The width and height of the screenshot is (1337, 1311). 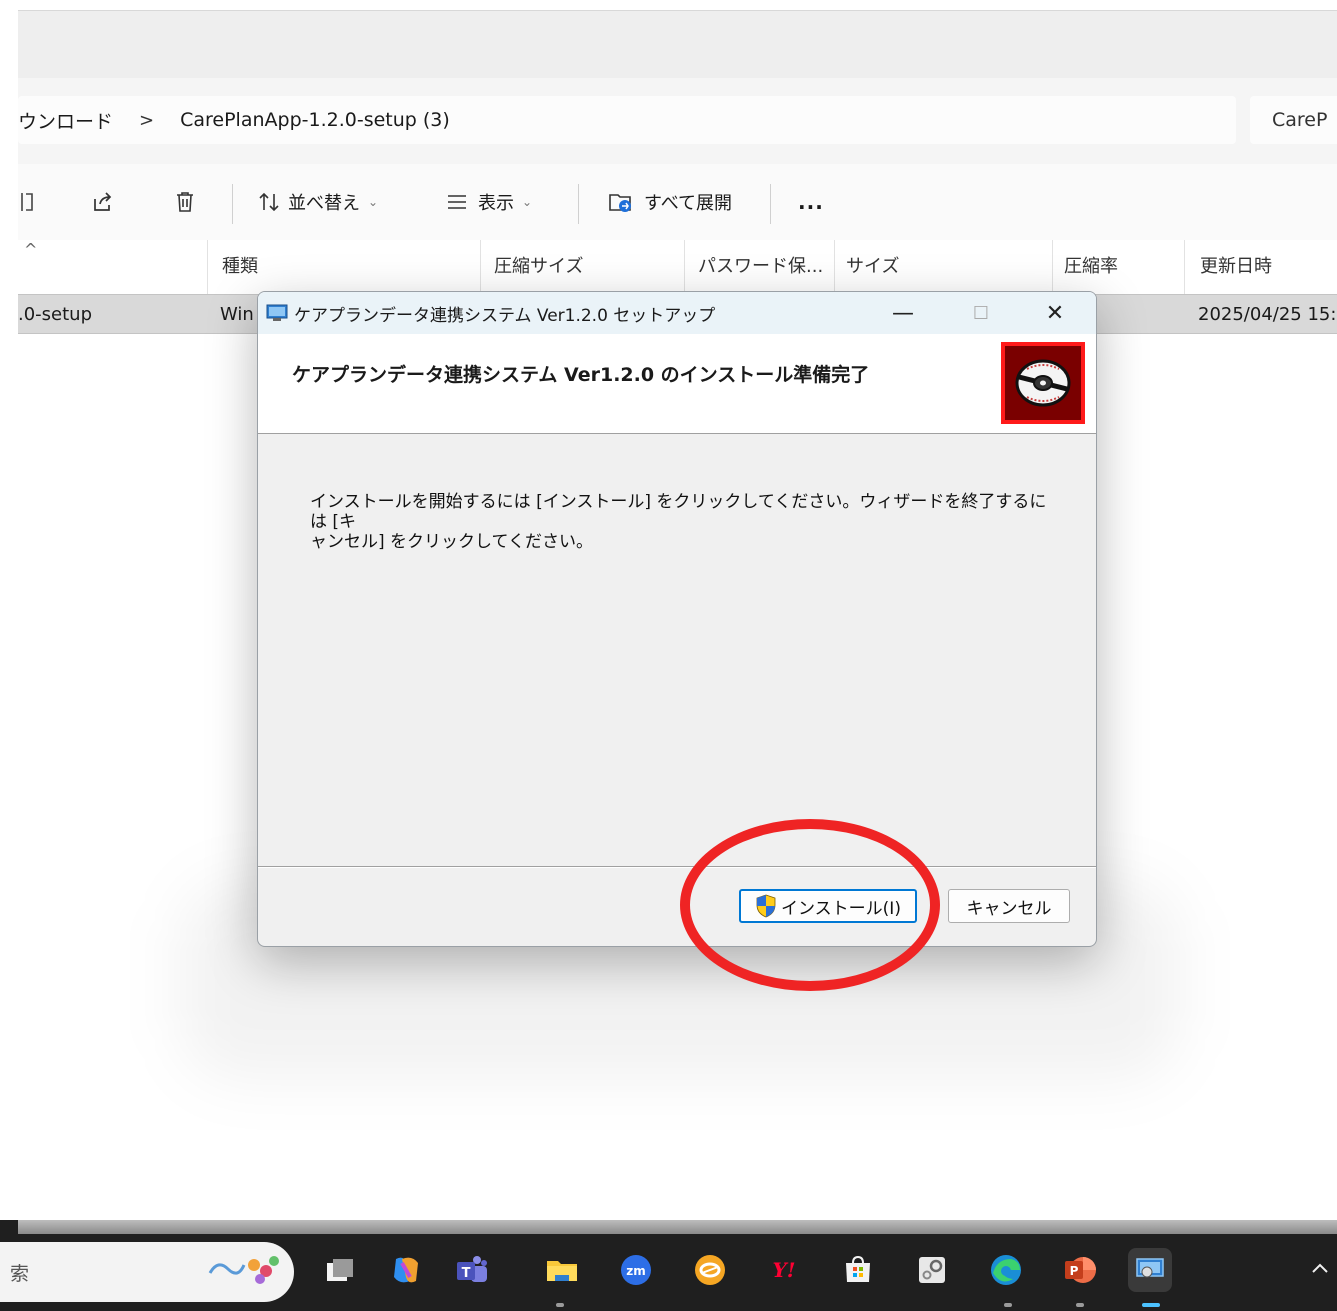 I want to click on explorer-titlebar, so click(x=677, y=44).